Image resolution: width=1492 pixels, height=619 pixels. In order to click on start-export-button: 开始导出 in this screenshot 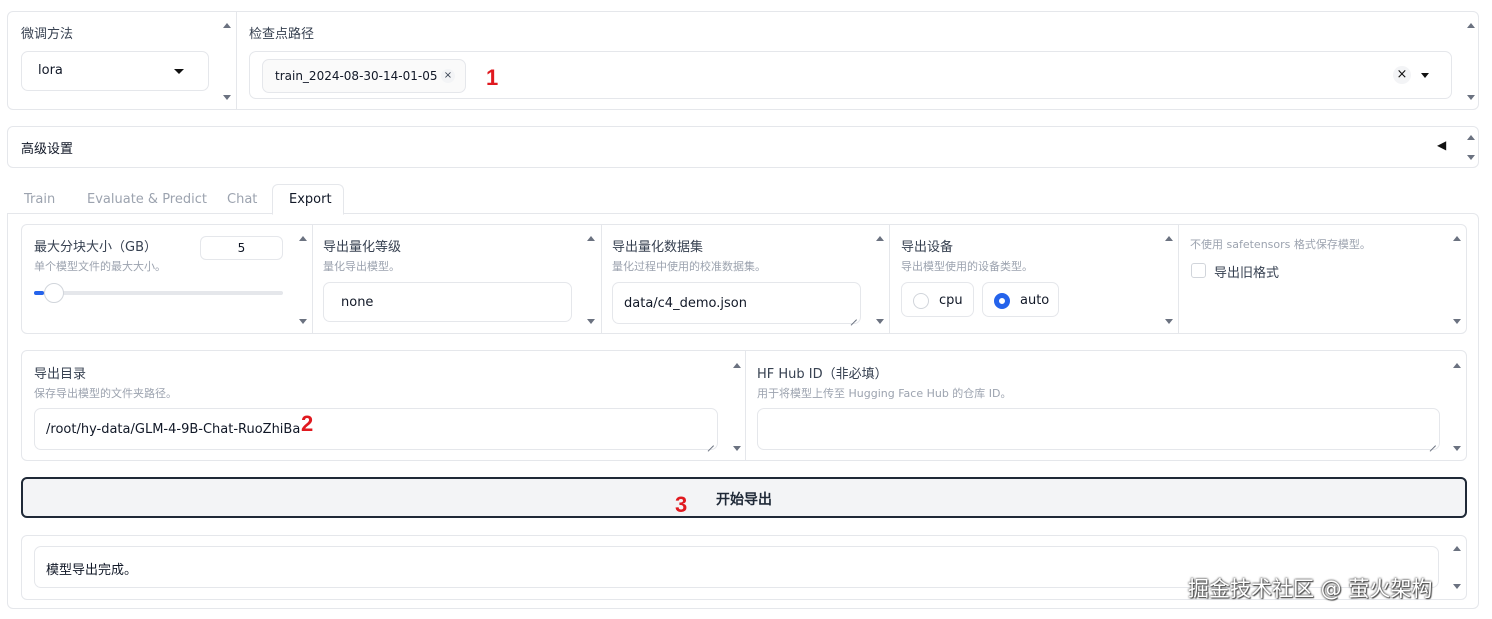, I will do `click(744, 497)`.